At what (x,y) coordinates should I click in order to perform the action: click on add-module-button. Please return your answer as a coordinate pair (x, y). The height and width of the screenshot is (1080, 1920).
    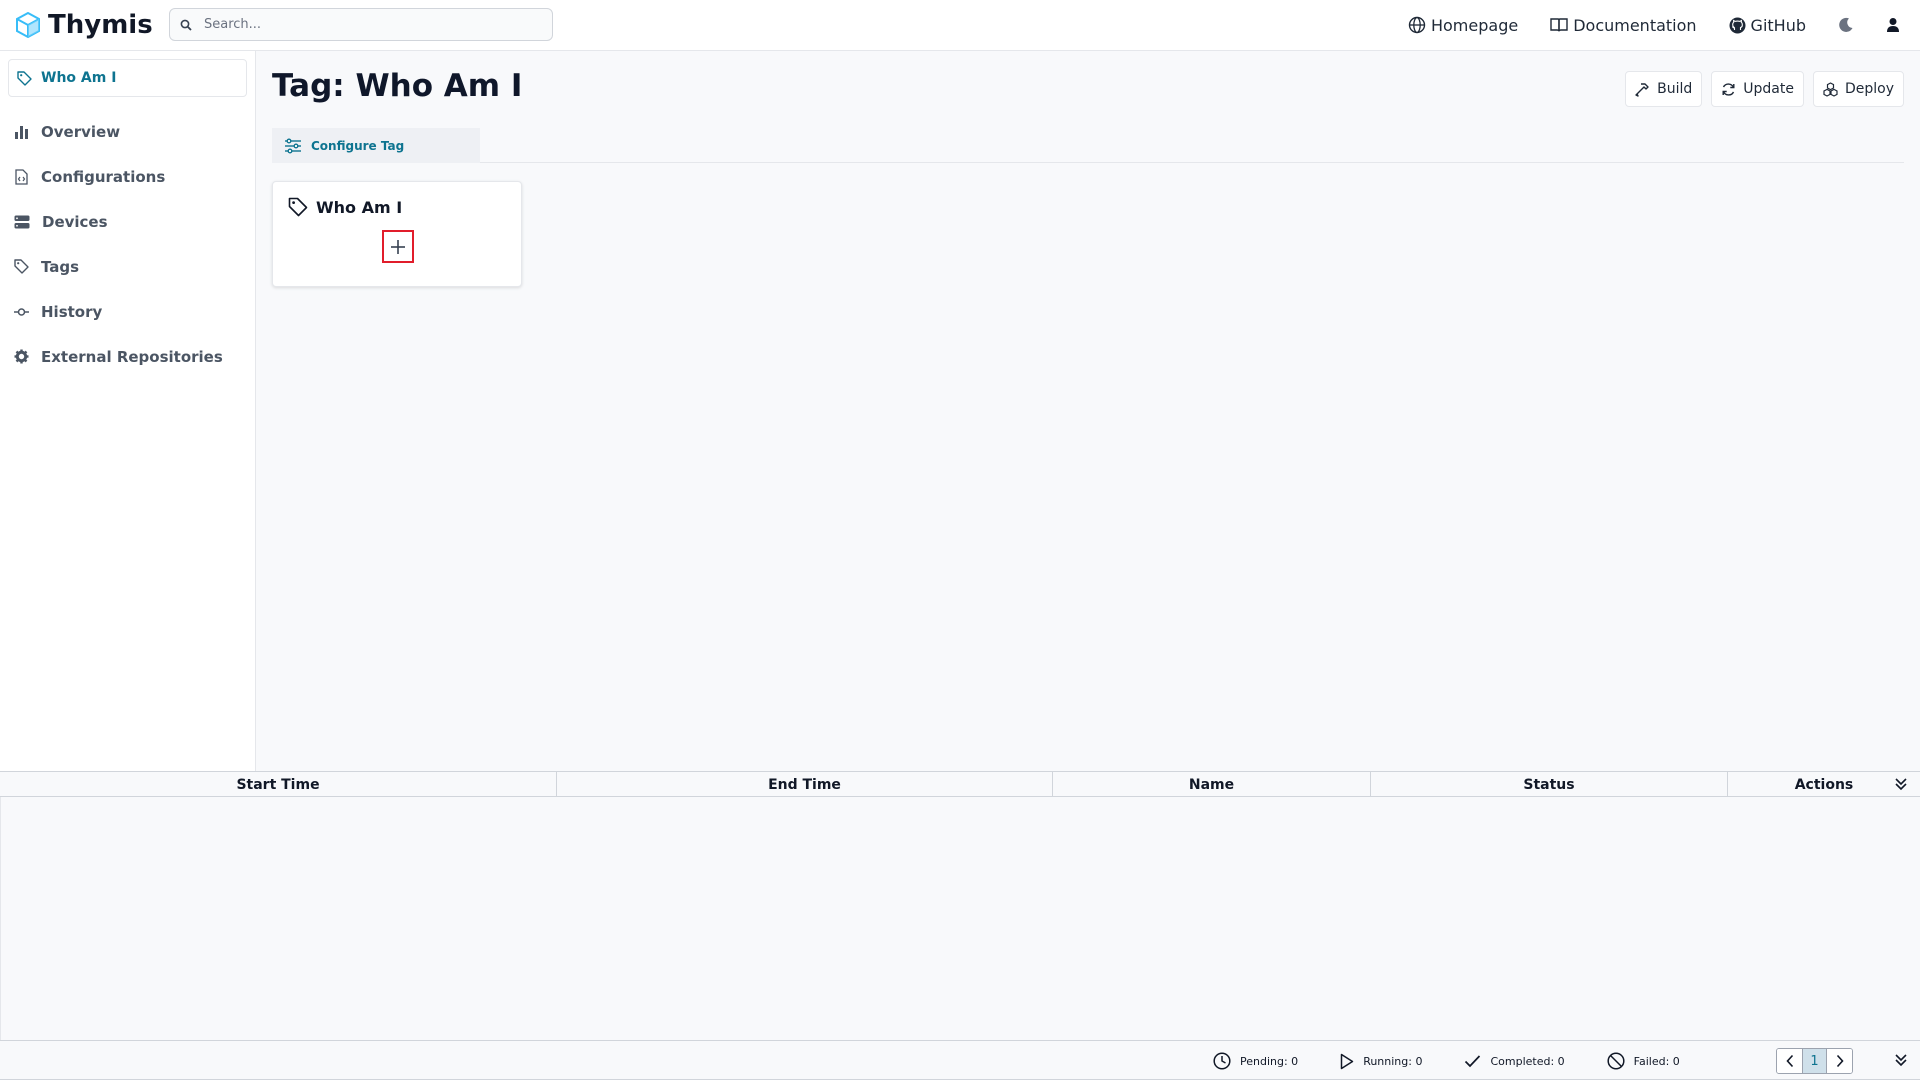
    Looking at the image, I should click on (398, 246).